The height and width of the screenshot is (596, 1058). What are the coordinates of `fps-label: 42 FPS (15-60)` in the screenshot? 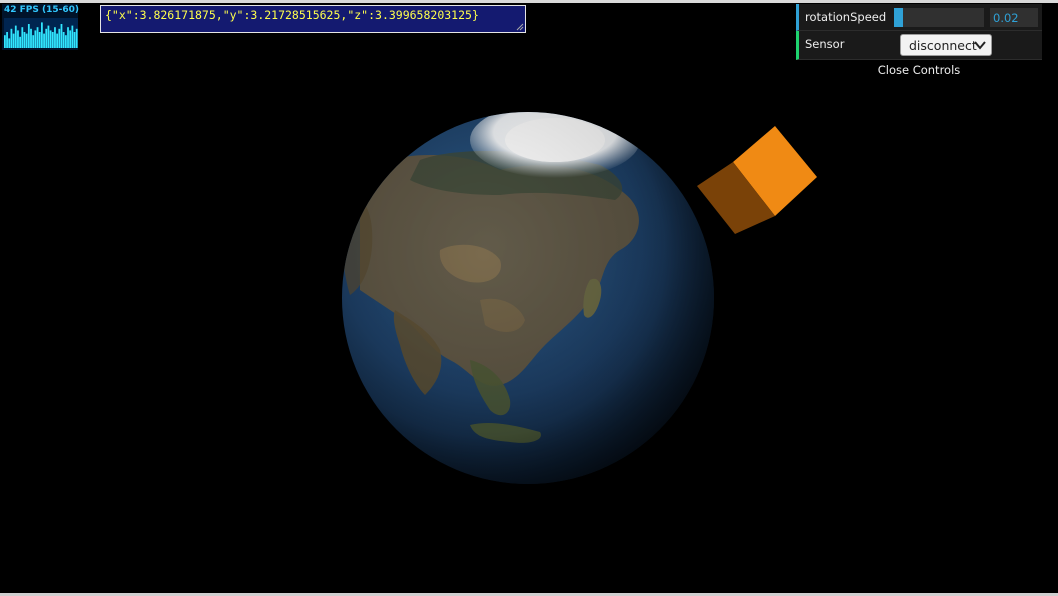 It's located at (42, 10).